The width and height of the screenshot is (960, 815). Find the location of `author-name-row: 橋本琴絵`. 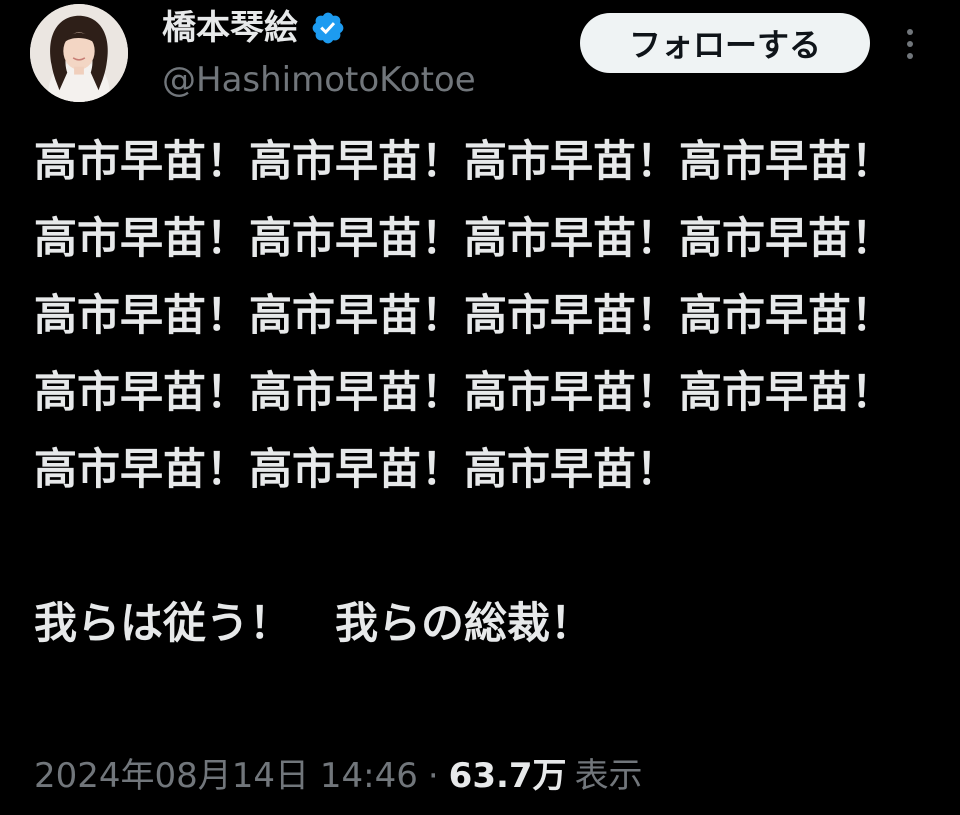

author-name-row: 橋本琴絵 is located at coordinates (254, 28).